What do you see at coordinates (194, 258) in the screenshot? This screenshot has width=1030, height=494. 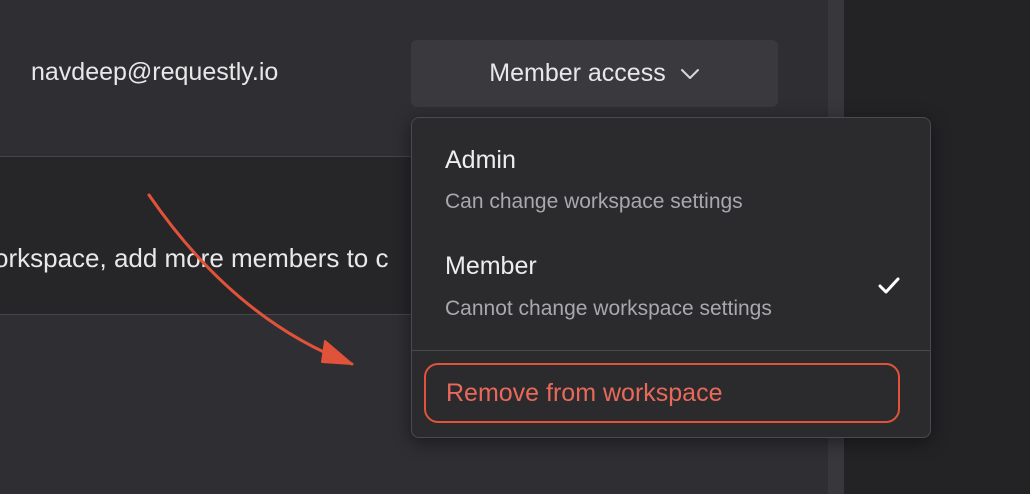 I see `banner-text: orkspace, add more members to c` at bounding box center [194, 258].